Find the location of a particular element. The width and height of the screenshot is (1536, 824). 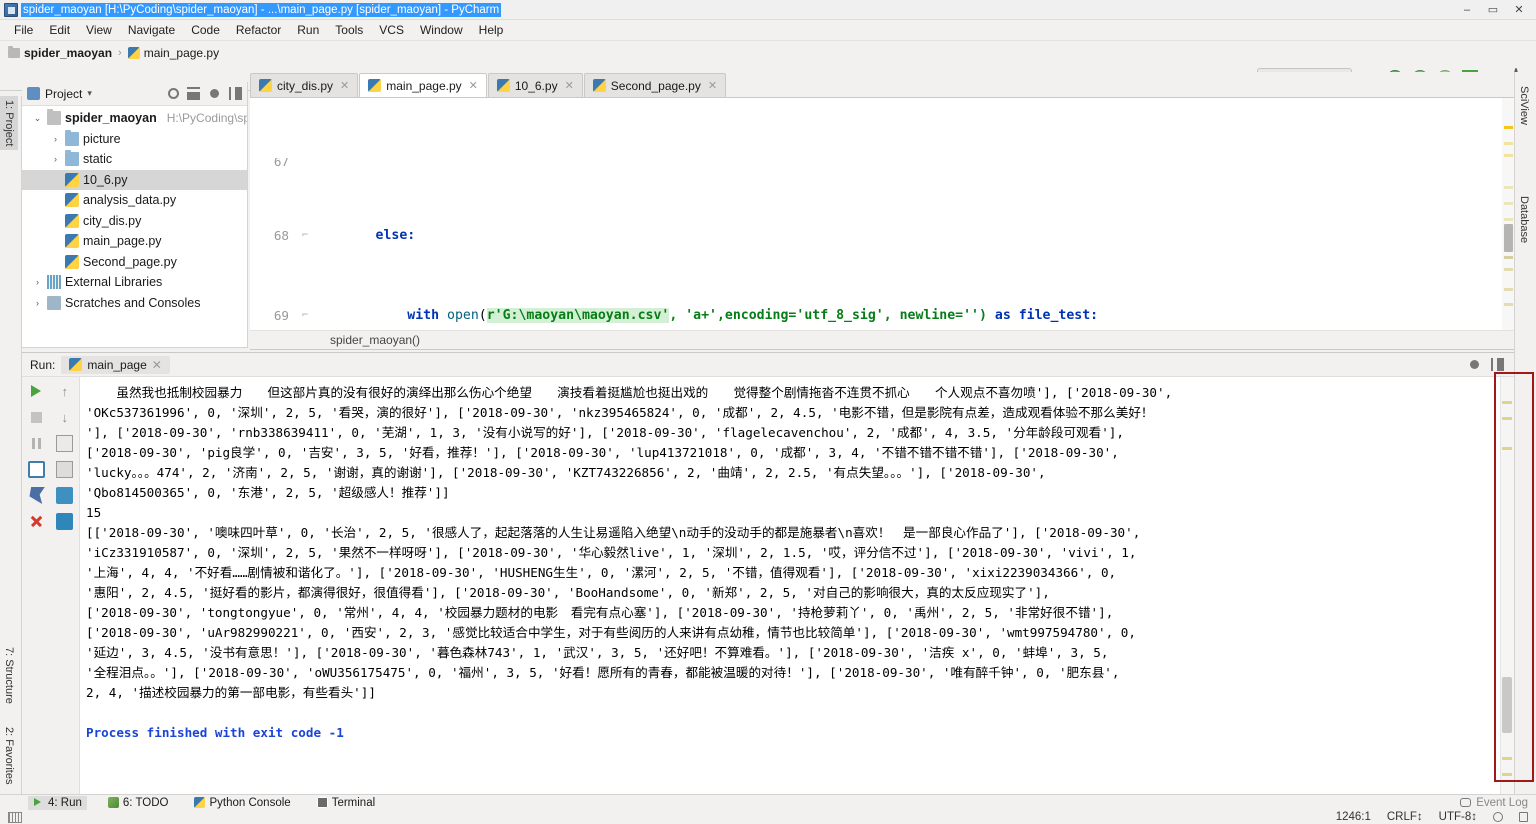

menu-window: Window is located at coordinates (441, 30).